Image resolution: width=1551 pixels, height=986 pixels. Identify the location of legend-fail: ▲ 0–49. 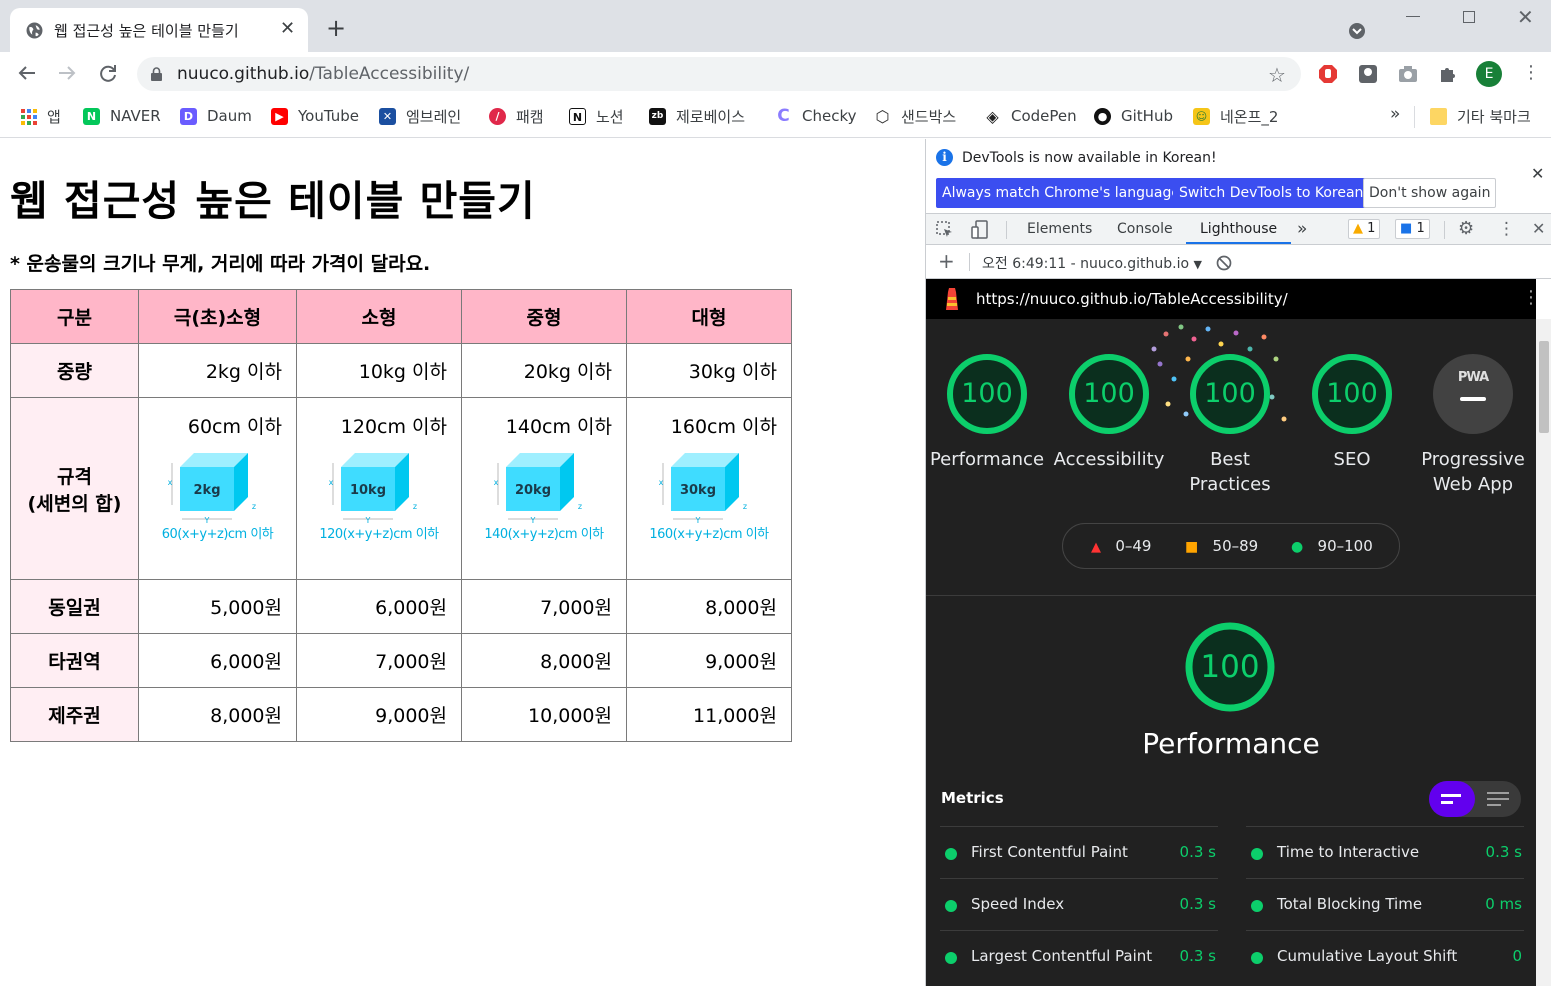
(1121, 546).